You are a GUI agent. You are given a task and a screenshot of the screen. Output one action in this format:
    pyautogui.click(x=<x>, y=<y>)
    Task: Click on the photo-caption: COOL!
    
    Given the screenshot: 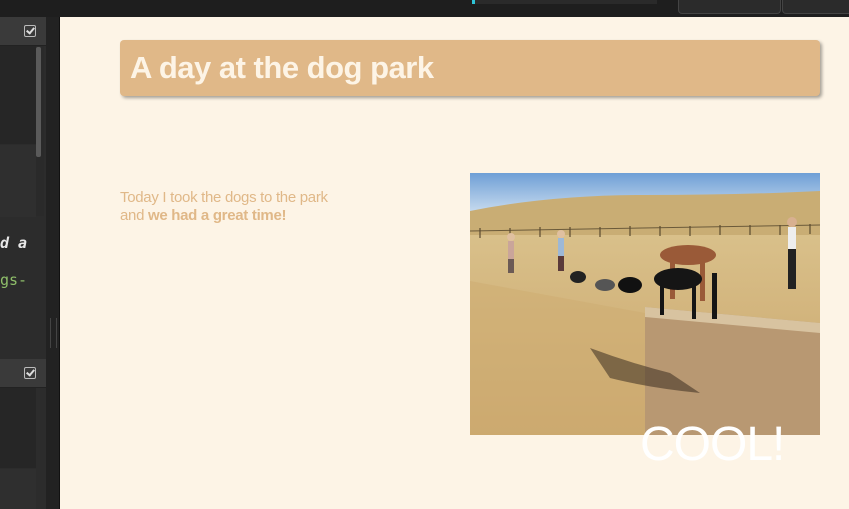 What is the action you would take?
    pyautogui.click(x=712, y=444)
    